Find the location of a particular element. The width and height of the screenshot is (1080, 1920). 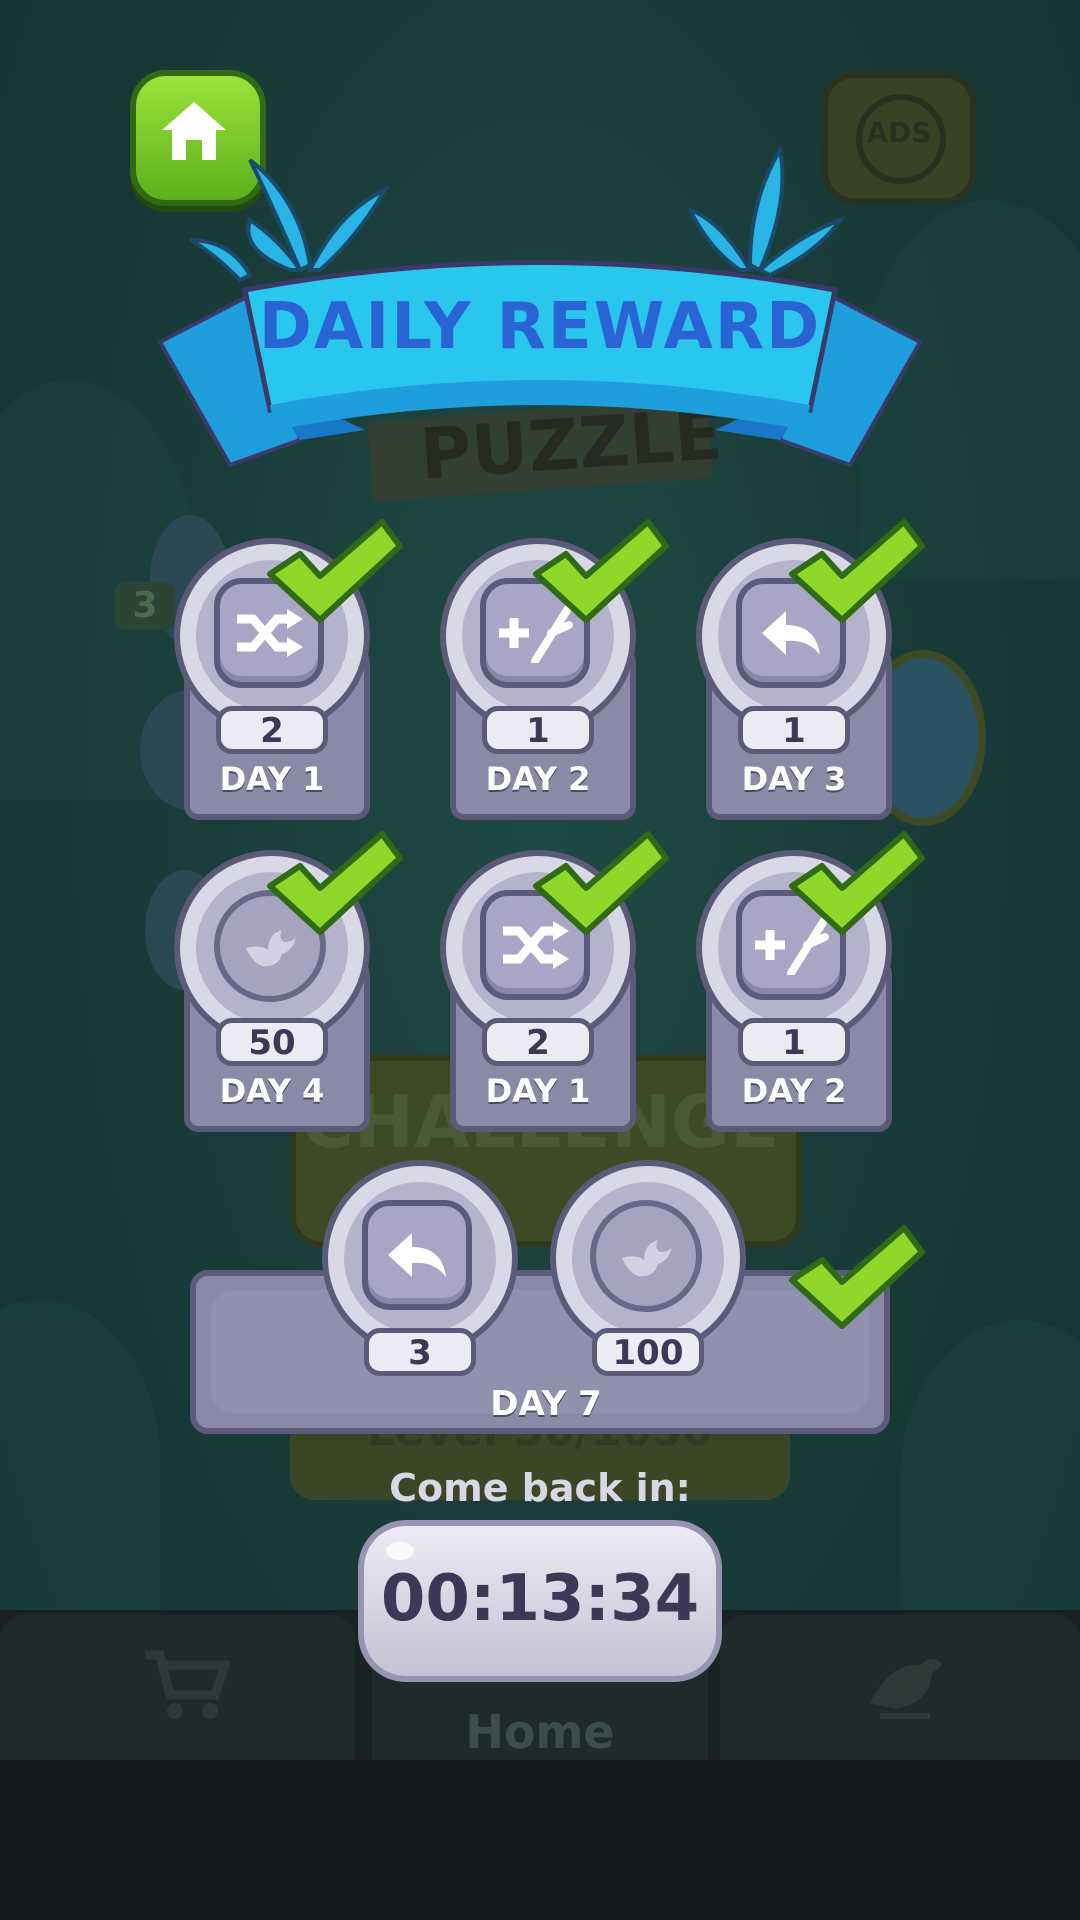

reward-count: 100 is located at coordinates (648, 1352).